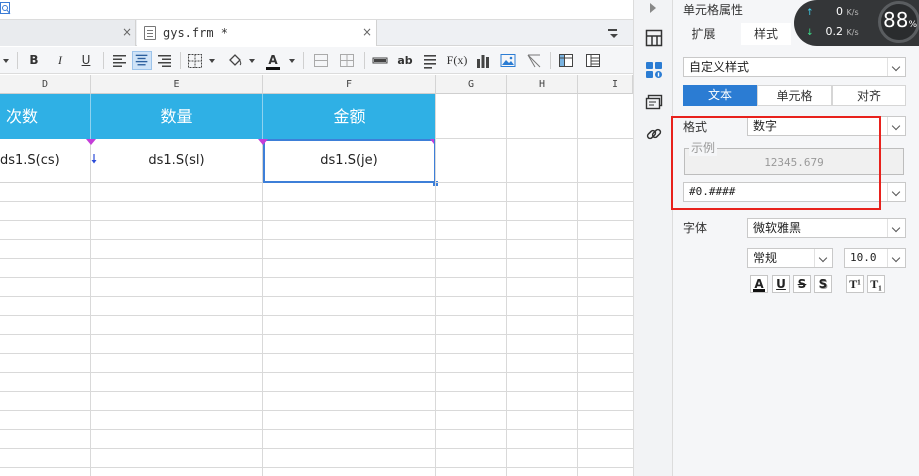 The image size is (919, 476). What do you see at coordinates (542, 84) in the screenshot?
I see `column-header-h: H` at bounding box center [542, 84].